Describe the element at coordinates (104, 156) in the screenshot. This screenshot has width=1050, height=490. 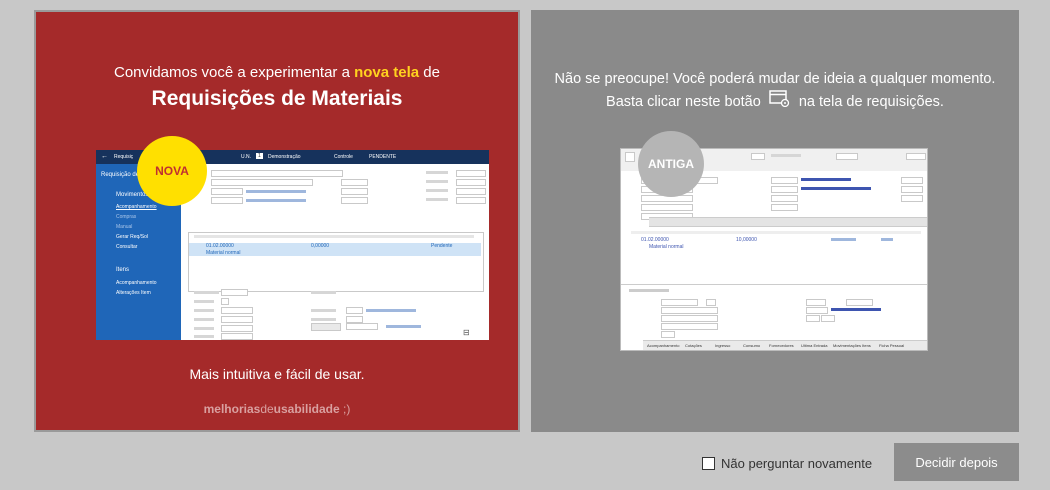
I see `back-arrow-icon: ←` at that location.